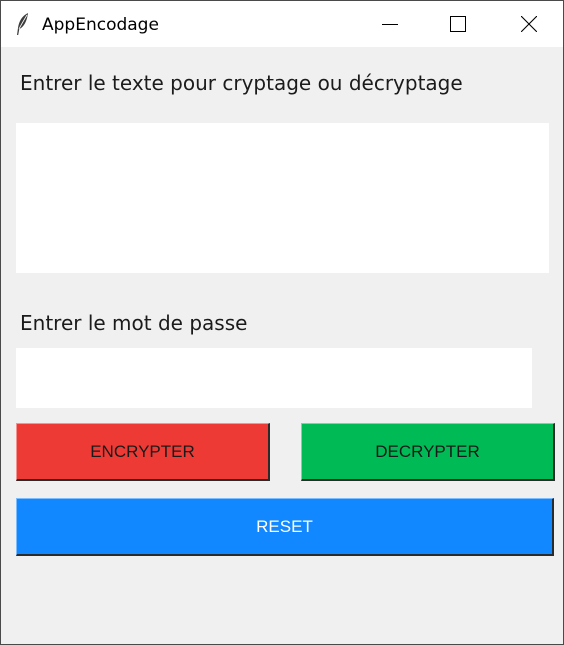  I want to click on close-icon, so click(529, 24).